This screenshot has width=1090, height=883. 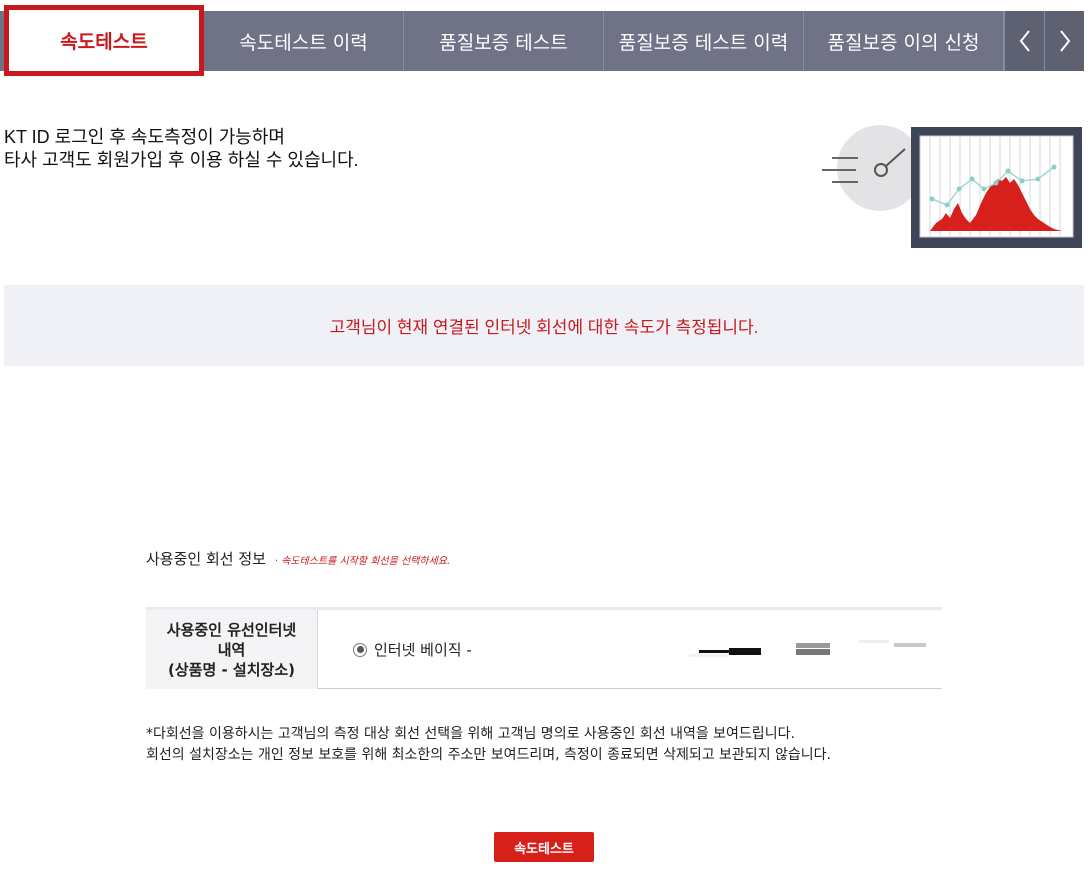 I want to click on tab-quality-test-history: 품질보증 테스트 이력, so click(x=704, y=41).